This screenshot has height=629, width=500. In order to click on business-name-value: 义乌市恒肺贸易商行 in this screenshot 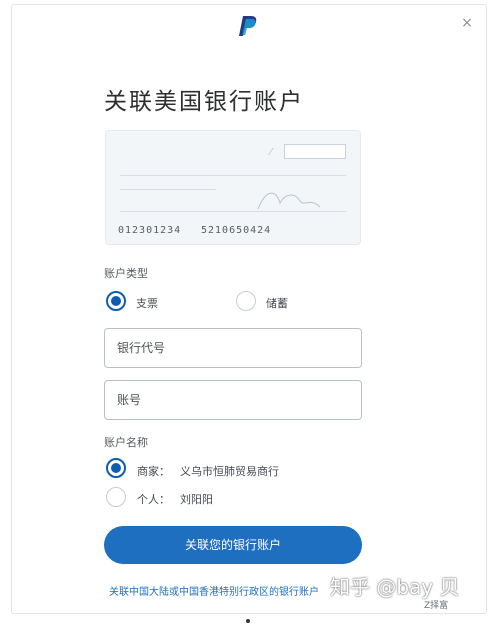, I will do `click(229, 471)`.